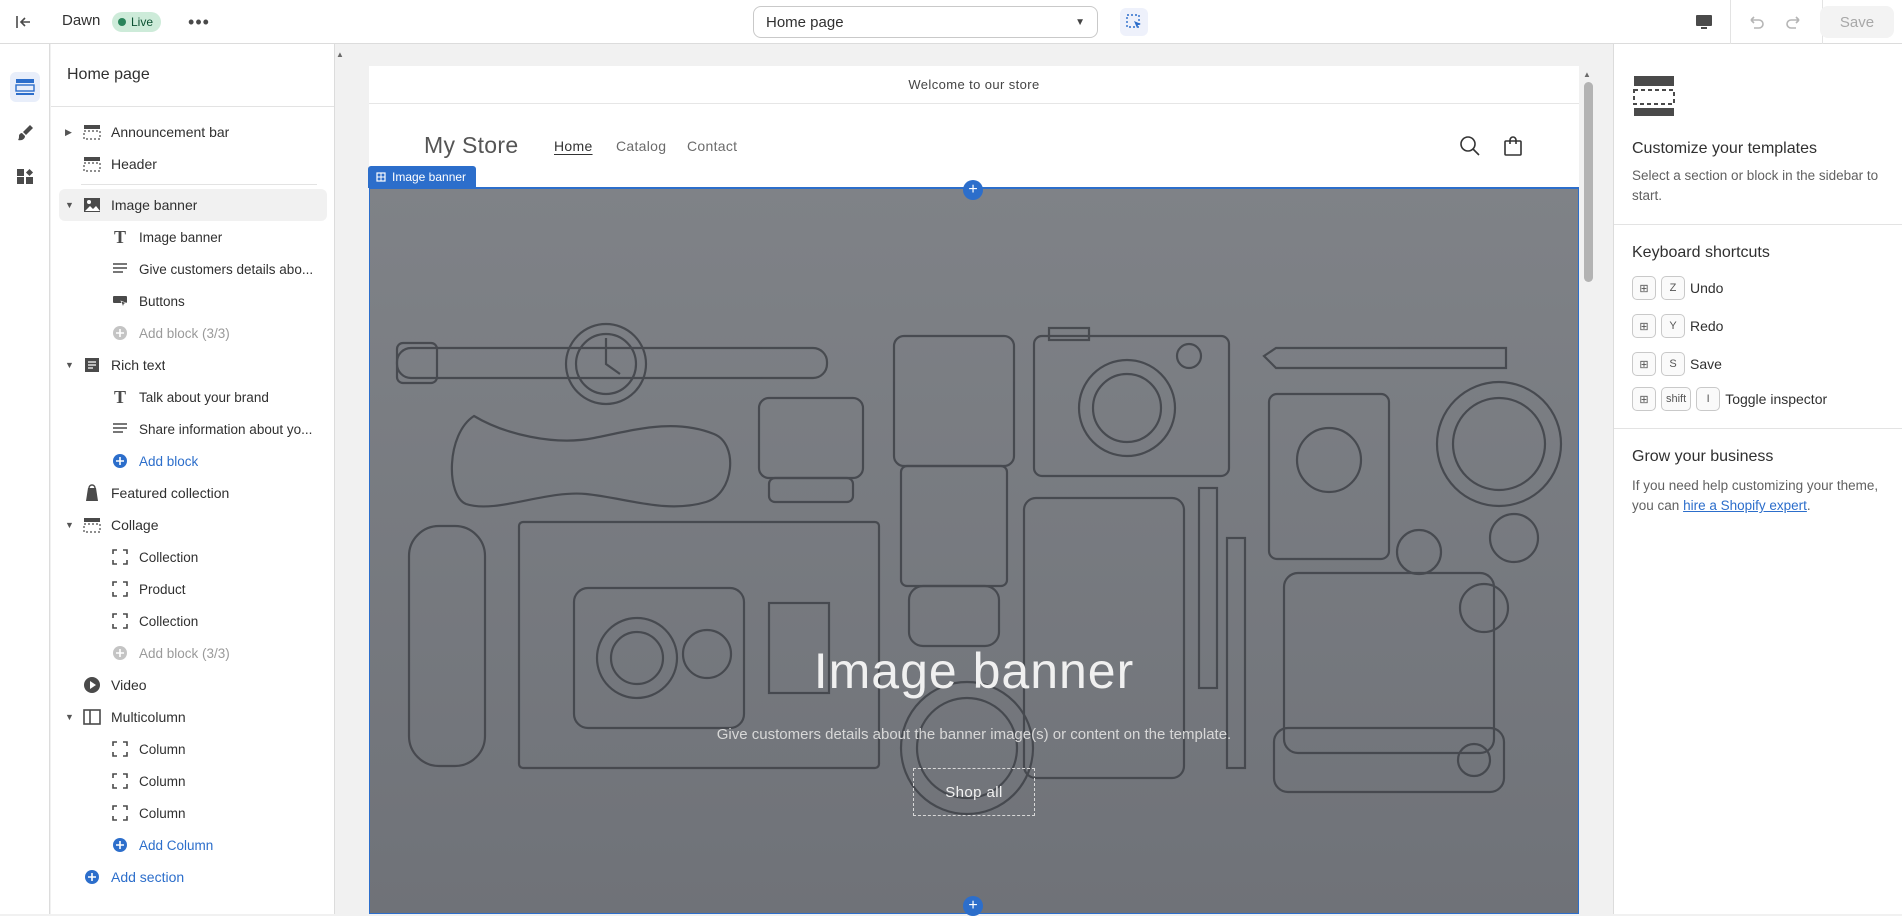 Image resolution: width=1902 pixels, height=916 pixels. I want to click on text-icon: T, so click(119, 236).